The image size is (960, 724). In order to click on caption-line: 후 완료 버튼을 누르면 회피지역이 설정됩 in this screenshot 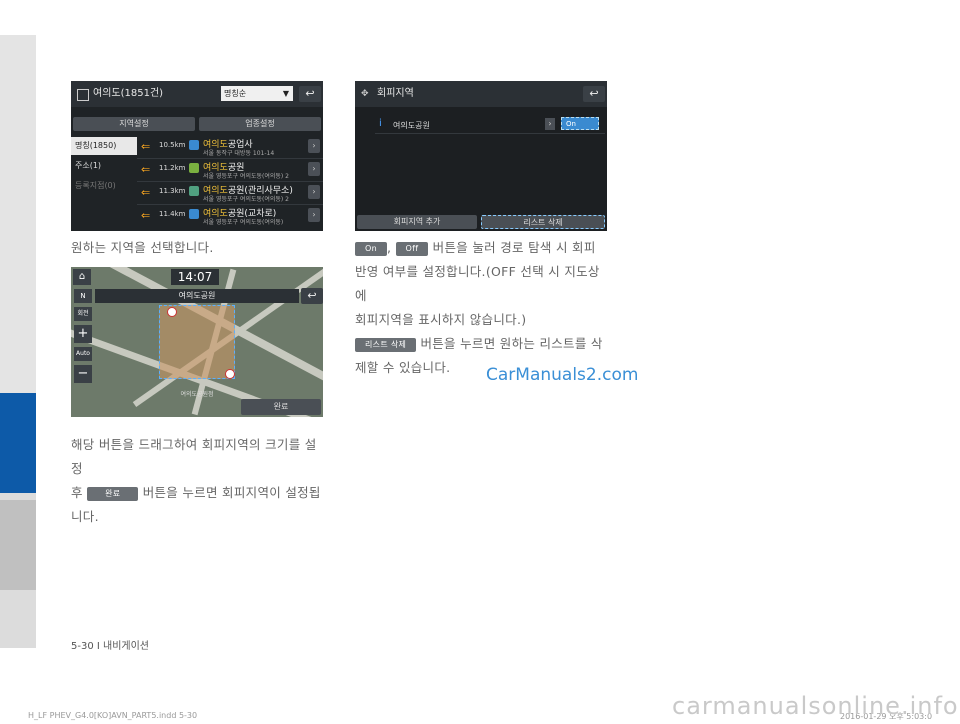, I will do `click(196, 493)`.